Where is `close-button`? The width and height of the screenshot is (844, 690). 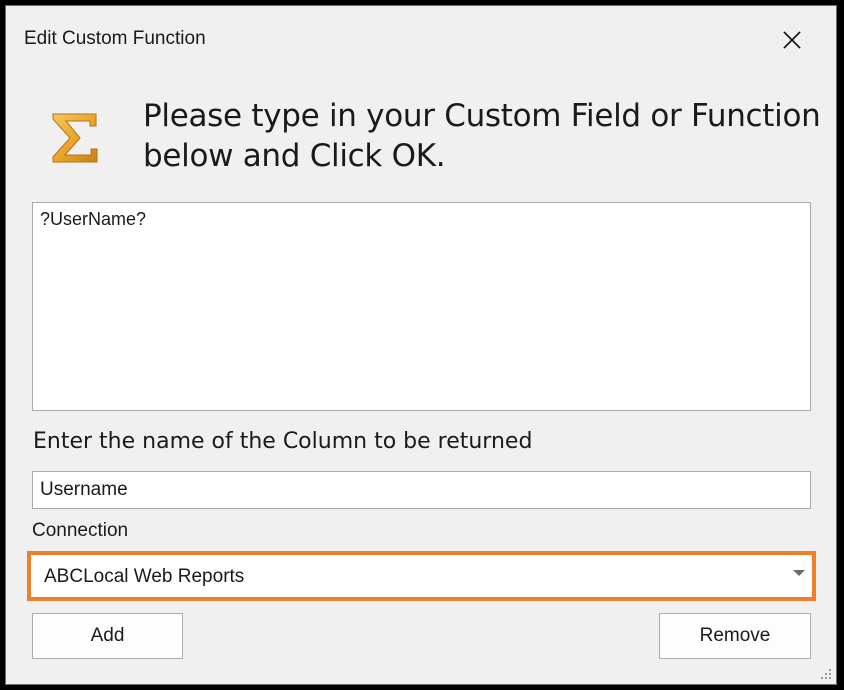 close-button is located at coordinates (792, 40).